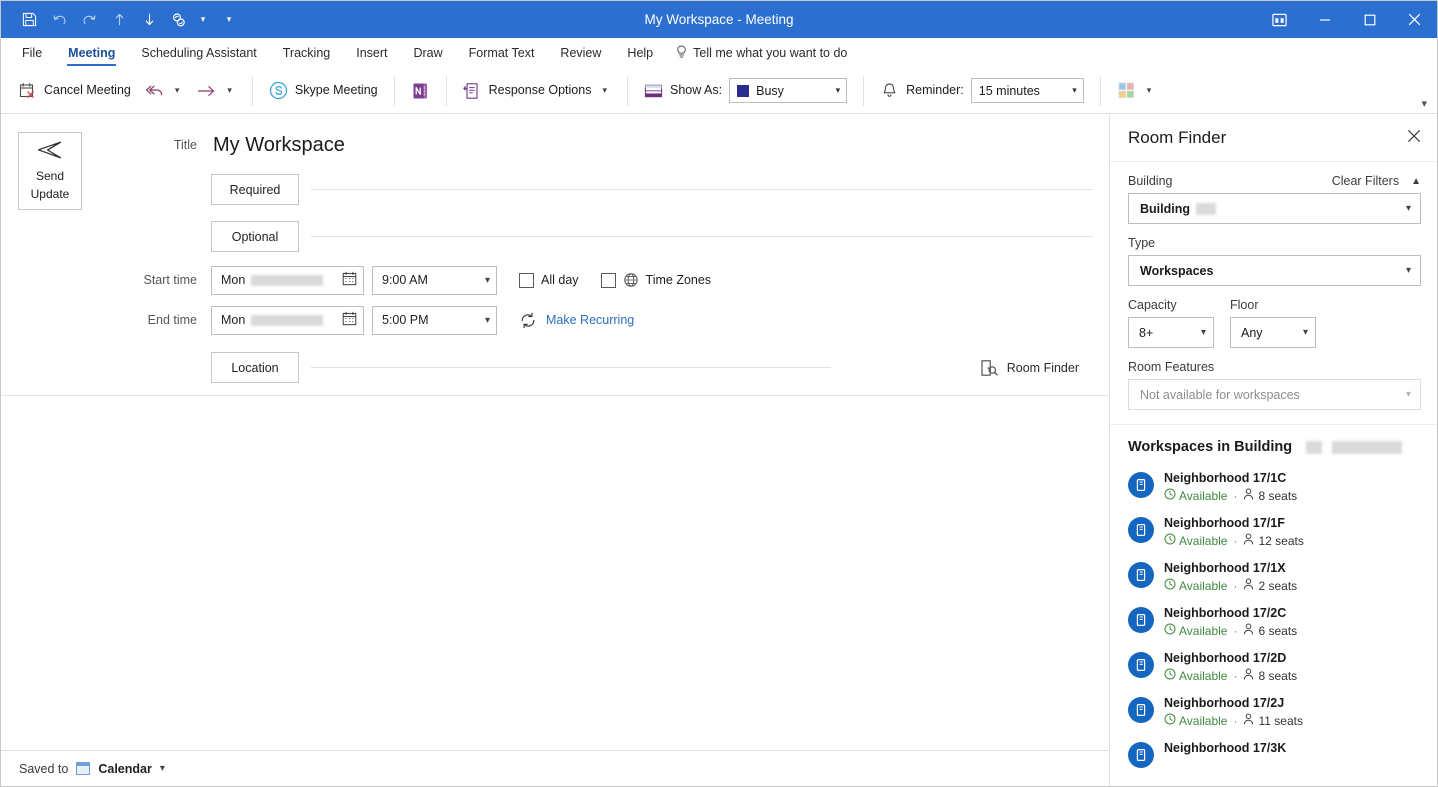 Image resolution: width=1438 pixels, height=787 pixels. What do you see at coordinates (162, 768) in the screenshot?
I see `folder-dropdown-icon: ▾` at bounding box center [162, 768].